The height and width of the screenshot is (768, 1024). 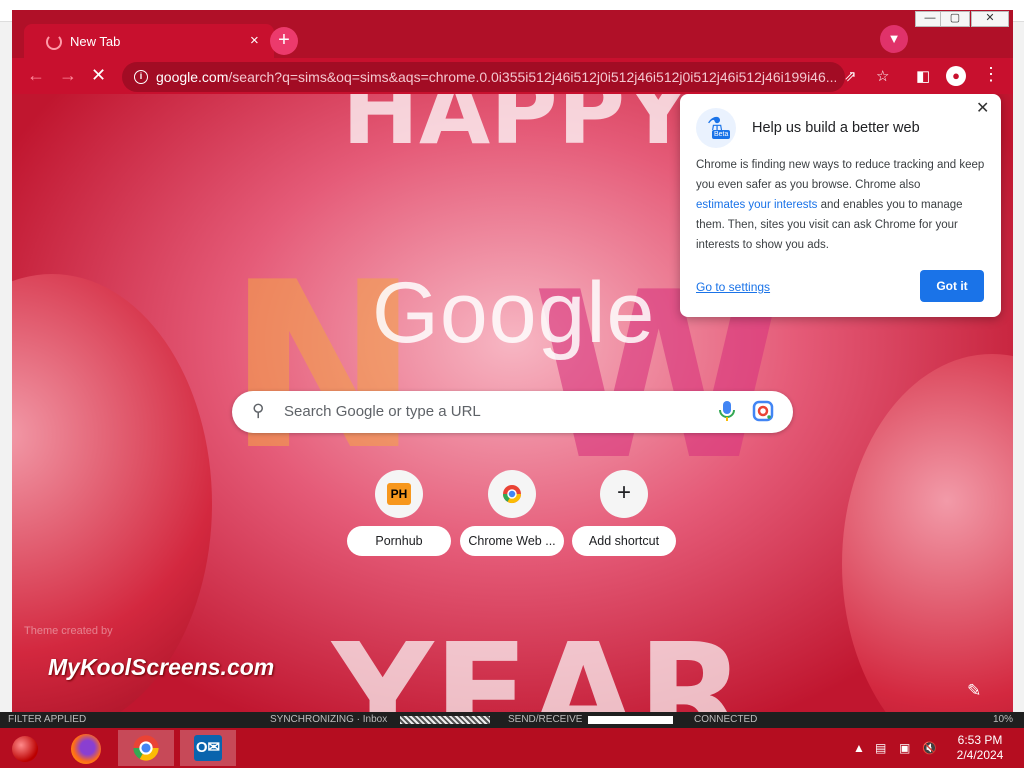 I want to click on menu-kebab-icon: ⋮, so click(x=991, y=74).